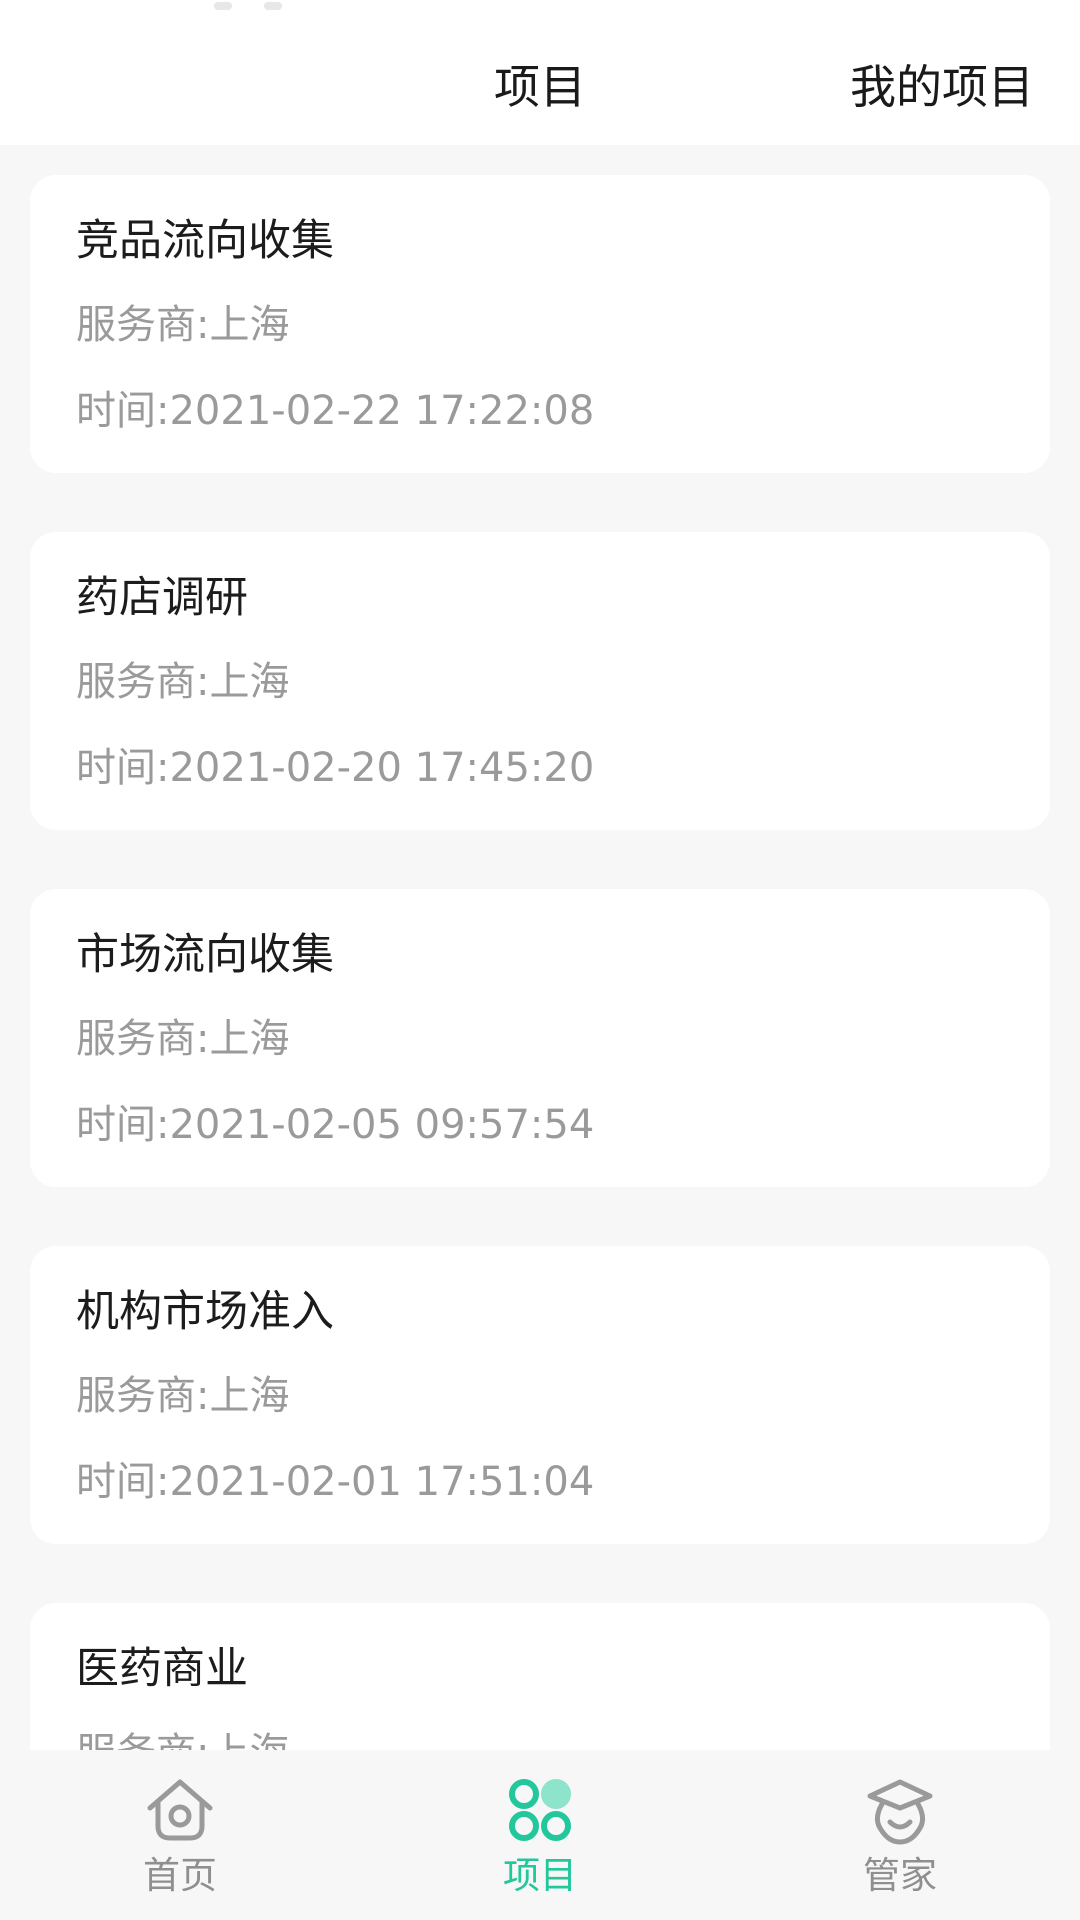 The width and height of the screenshot is (1080, 1920). I want to click on project-title: 市场流向收集, so click(205, 955).